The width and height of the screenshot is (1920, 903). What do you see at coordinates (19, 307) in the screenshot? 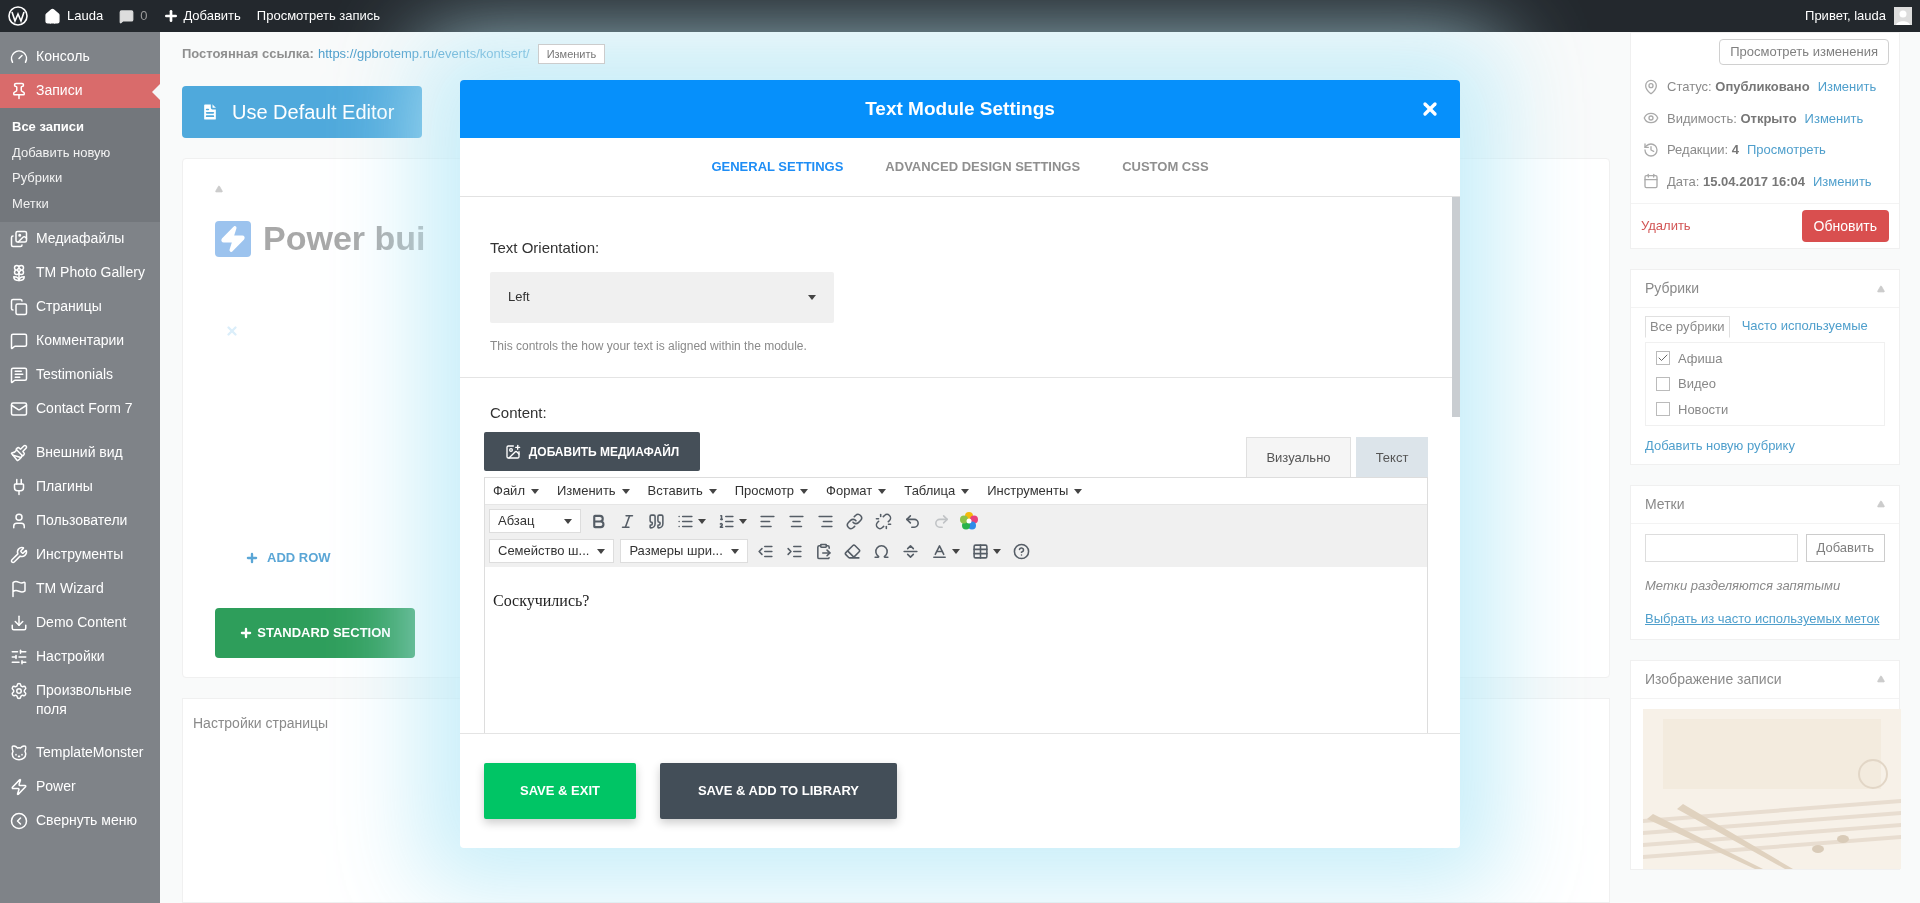
I see `pages-icon` at bounding box center [19, 307].